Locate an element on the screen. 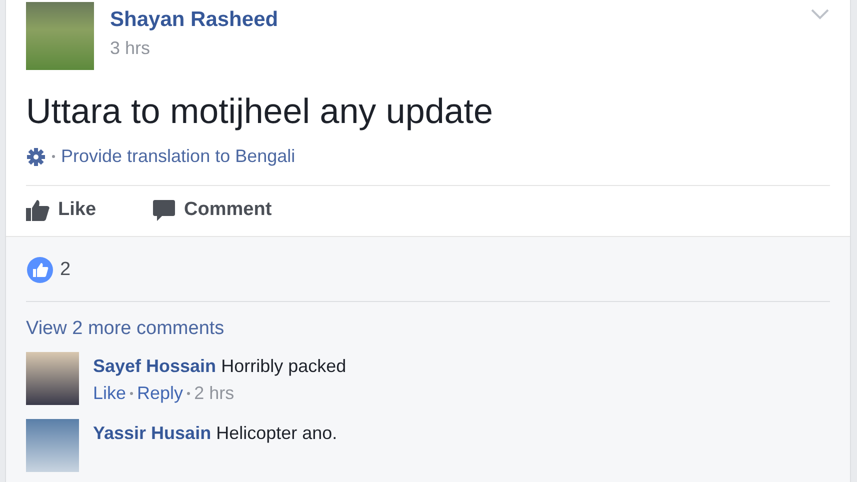 Image resolution: width=857 pixels, height=482 pixels. commenter-name: Yassir Husain is located at coordinates (152, 433).